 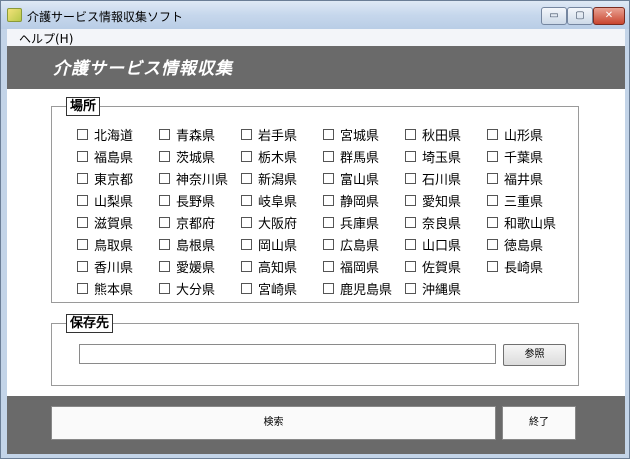 I want to click on prefecture-checkbox: 島根県, so click(x=200, y=244).